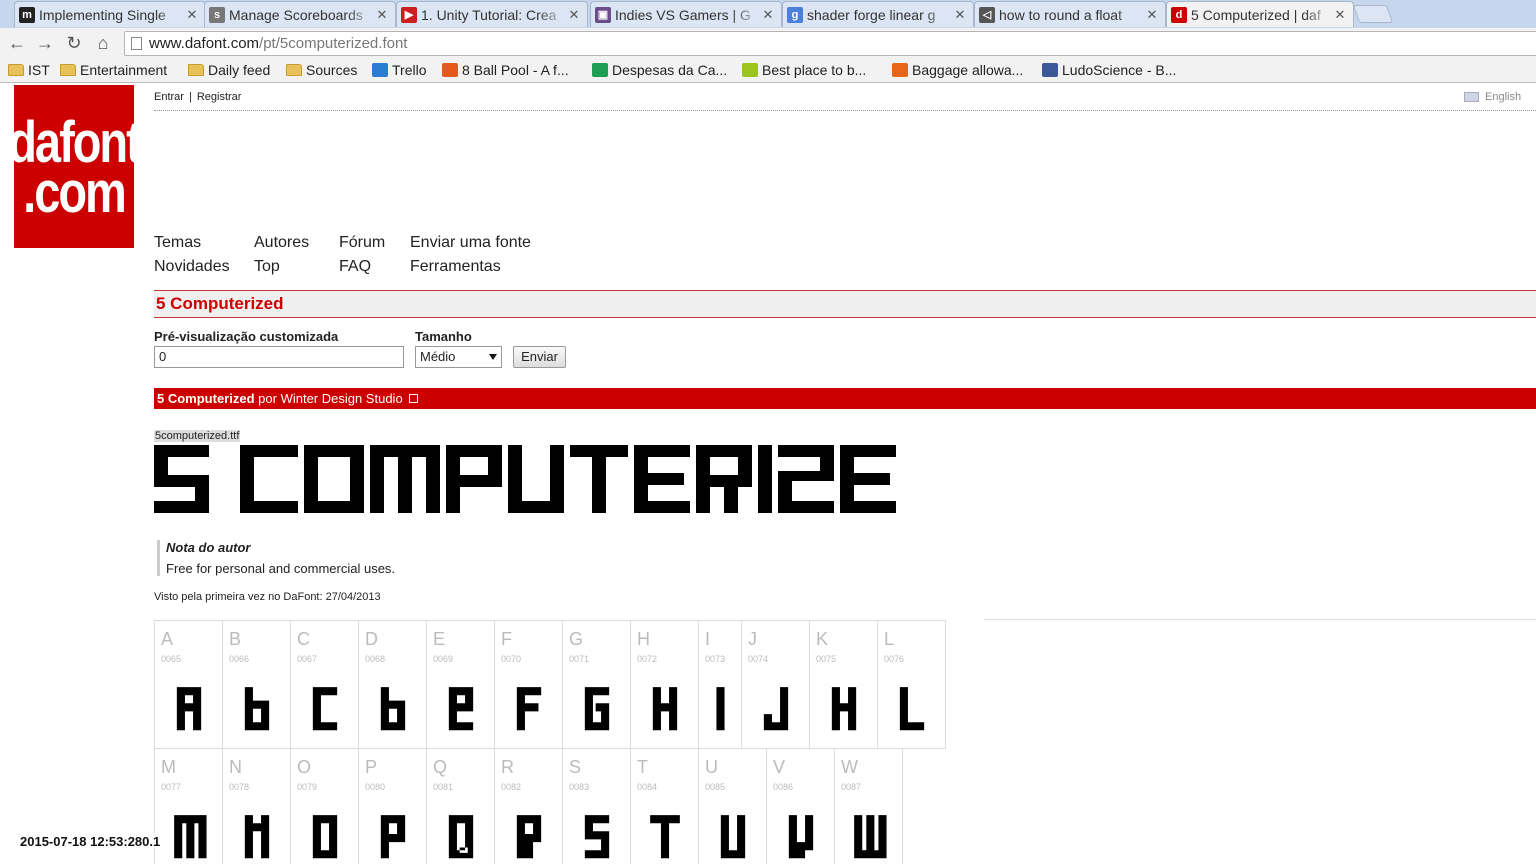  Describe the element at coordinates (470, 267) in the screenshot. I see `nav-link-ferramentas: Ferramentas` at that location.